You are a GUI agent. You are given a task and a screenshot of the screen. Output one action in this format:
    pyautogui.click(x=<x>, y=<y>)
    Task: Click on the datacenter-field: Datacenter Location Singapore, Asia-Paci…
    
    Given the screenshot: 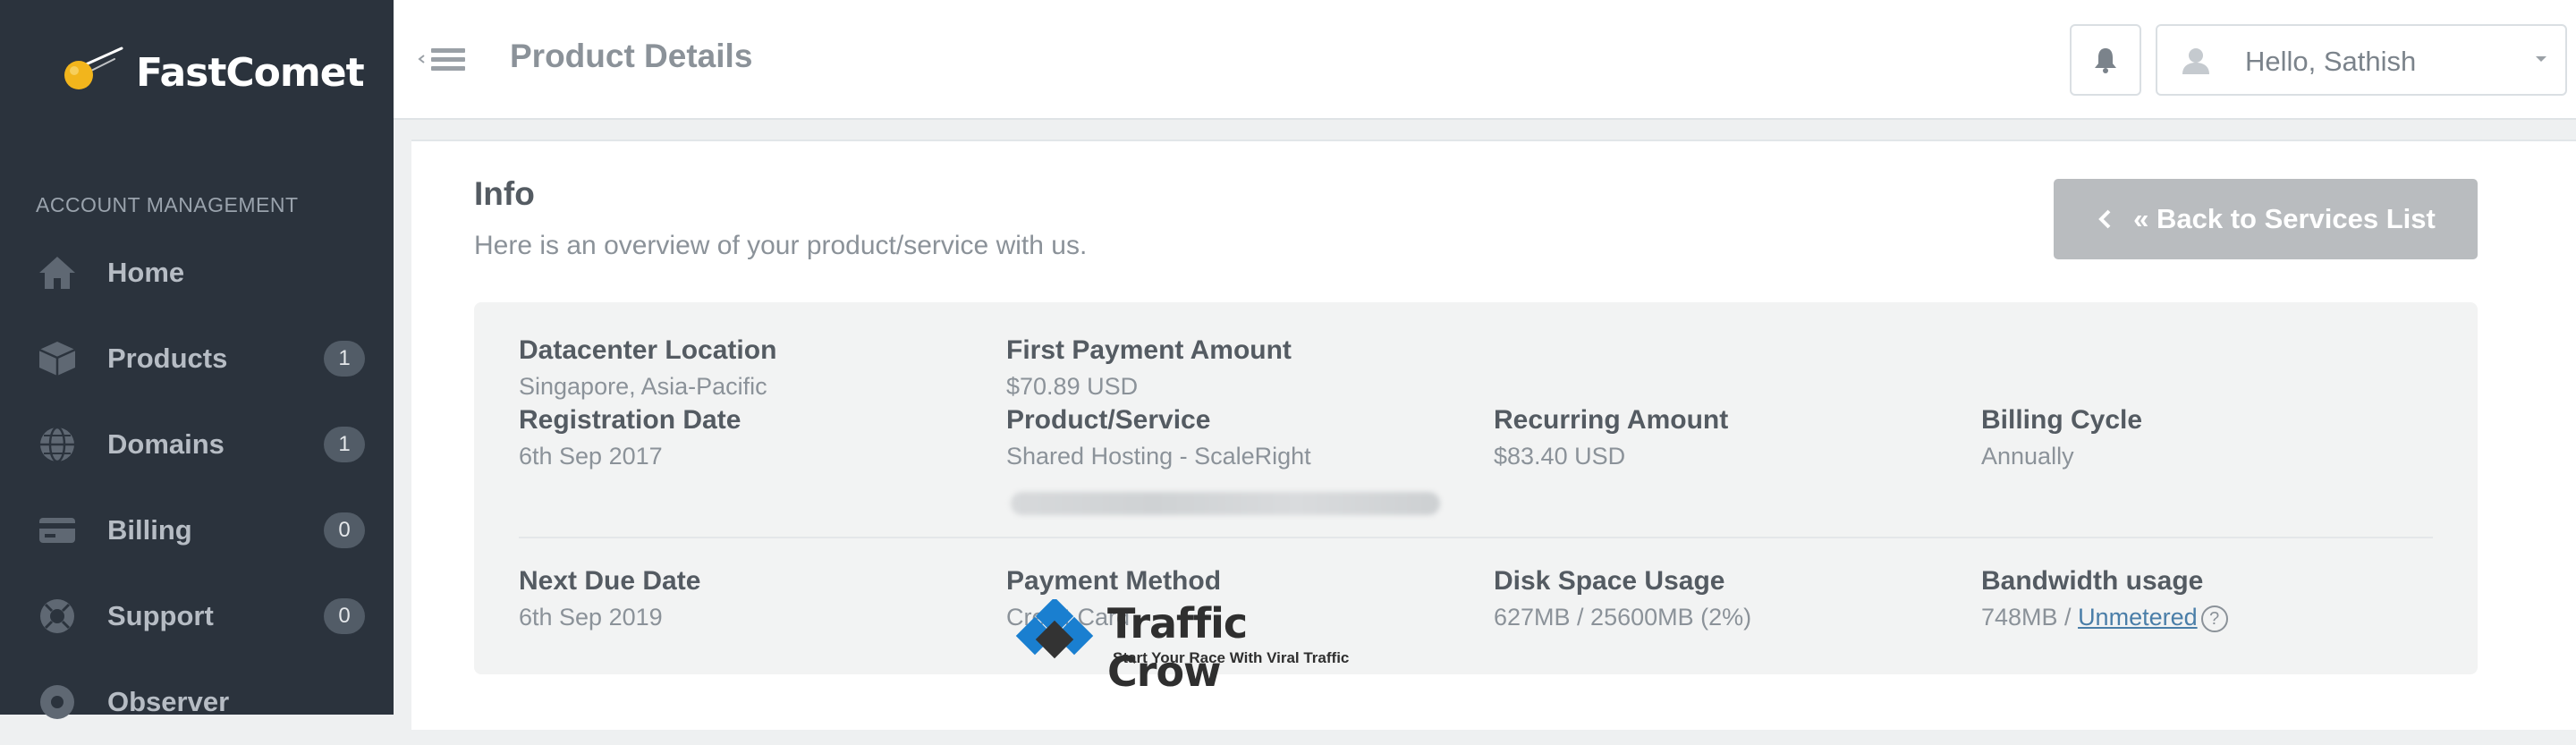 What is the action you would take?
    pyautogui.click(x=751, y=368)
    